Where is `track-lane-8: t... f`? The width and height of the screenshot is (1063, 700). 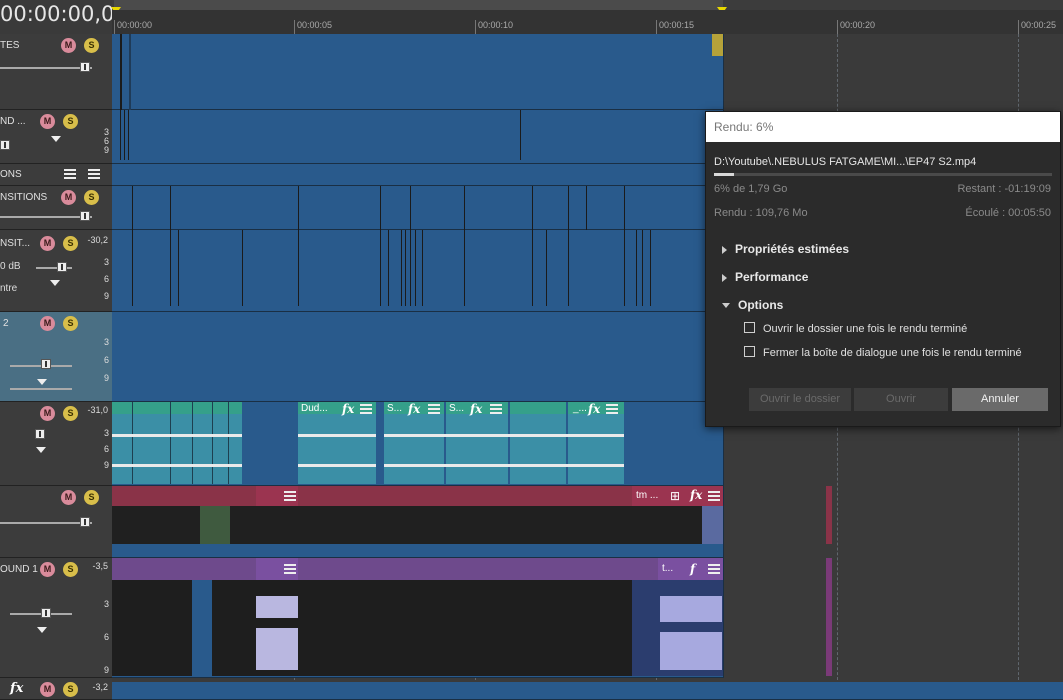
track-lane-8: t... f is located at coordinates (418, 618).